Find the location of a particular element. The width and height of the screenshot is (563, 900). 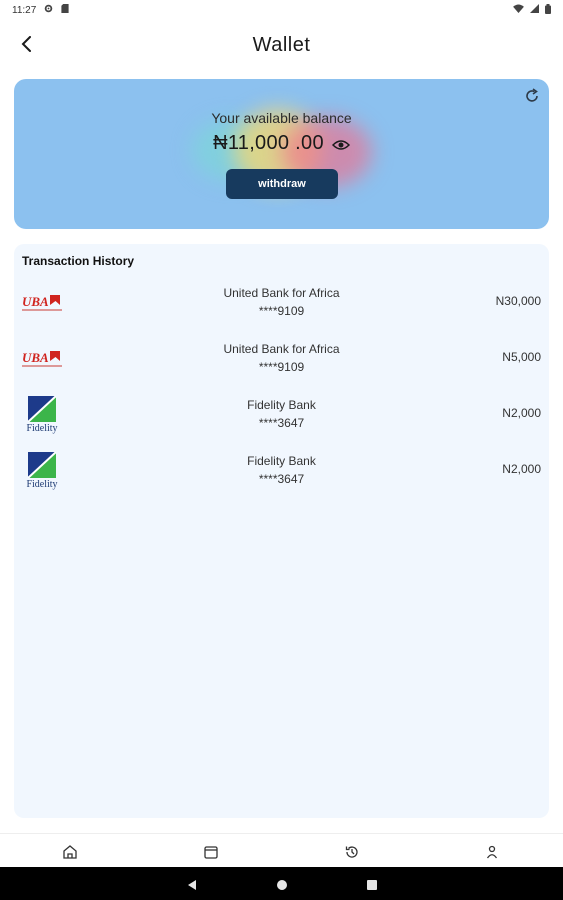

nav-history is located at coordinates (352, 852).